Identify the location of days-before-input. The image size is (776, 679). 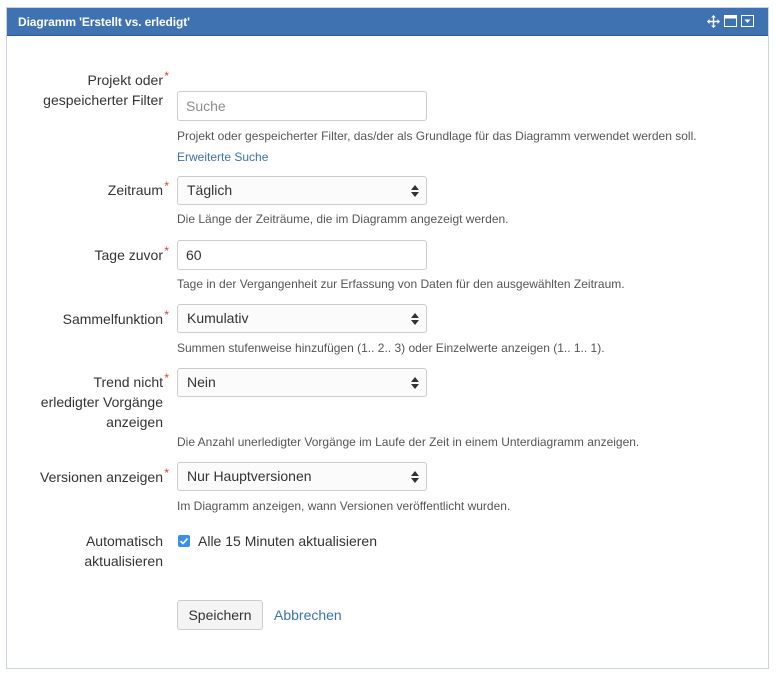
(302, 255).